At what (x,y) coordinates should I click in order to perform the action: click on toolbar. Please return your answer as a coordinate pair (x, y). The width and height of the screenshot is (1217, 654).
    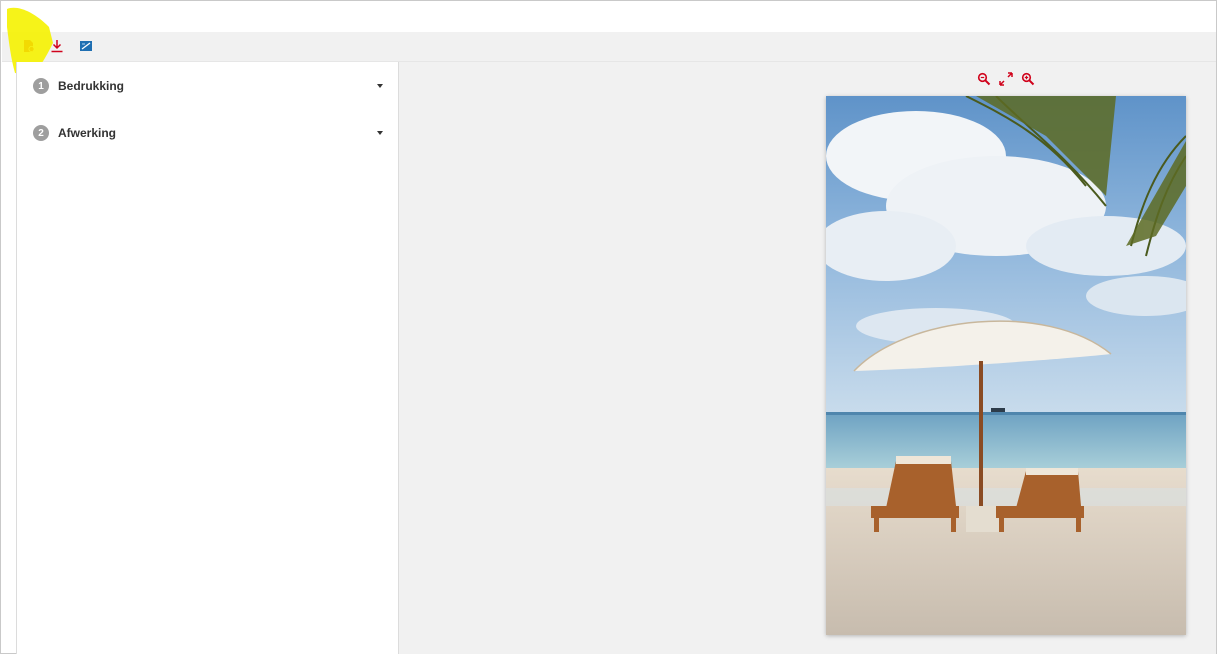
    Looking at the image, I should click on (609, 47).